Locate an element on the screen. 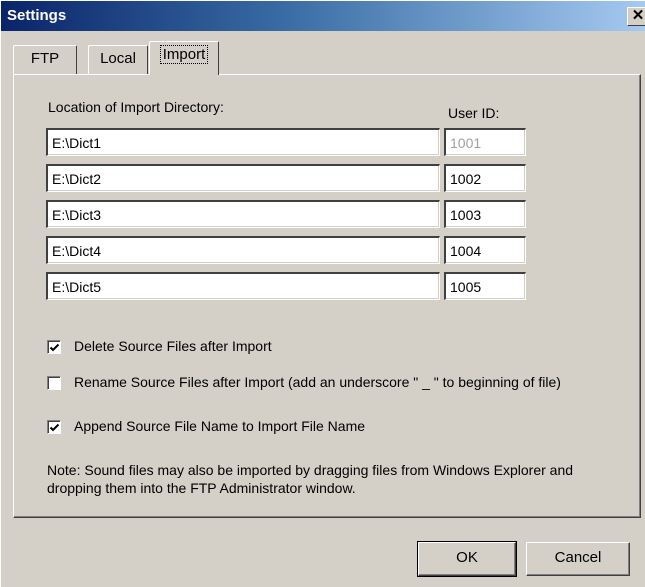 This screenshot has height=587, width=645. tab-local-label: Local is located at coordinates (118, 58).